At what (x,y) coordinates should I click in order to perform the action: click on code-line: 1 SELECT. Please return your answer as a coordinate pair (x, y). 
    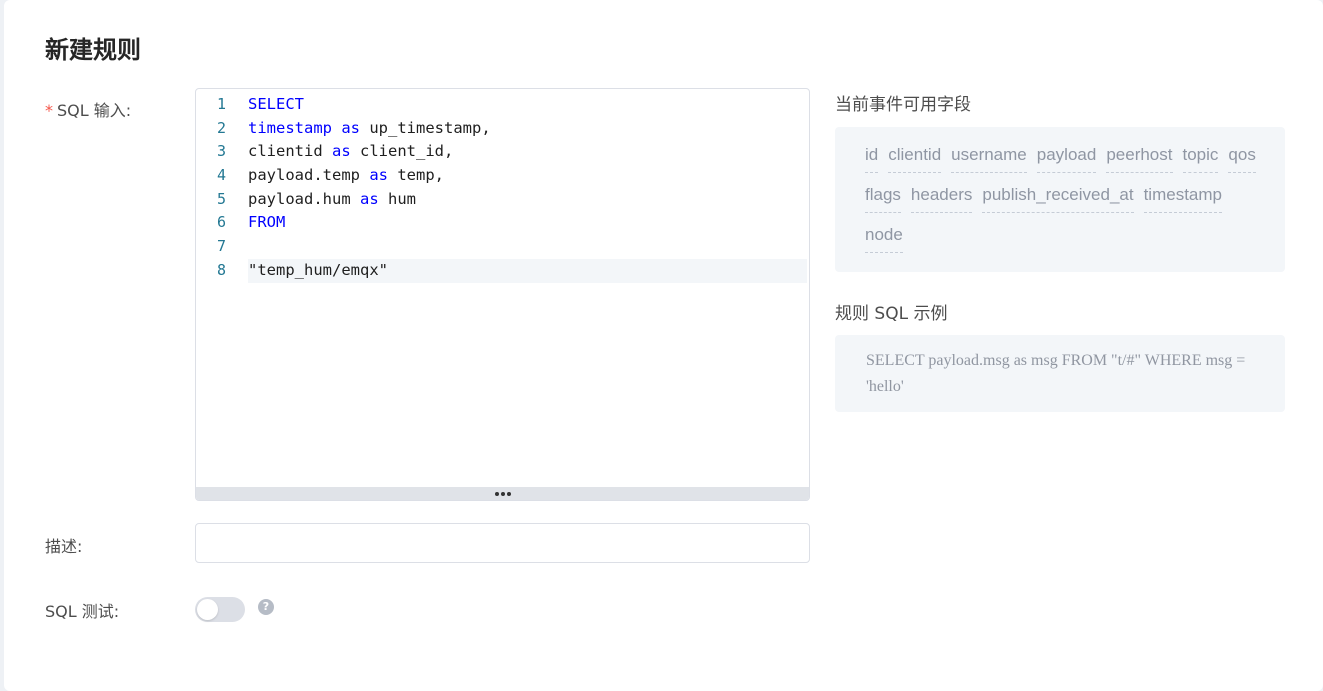
    Looking at the image, I should click on (502, 105).